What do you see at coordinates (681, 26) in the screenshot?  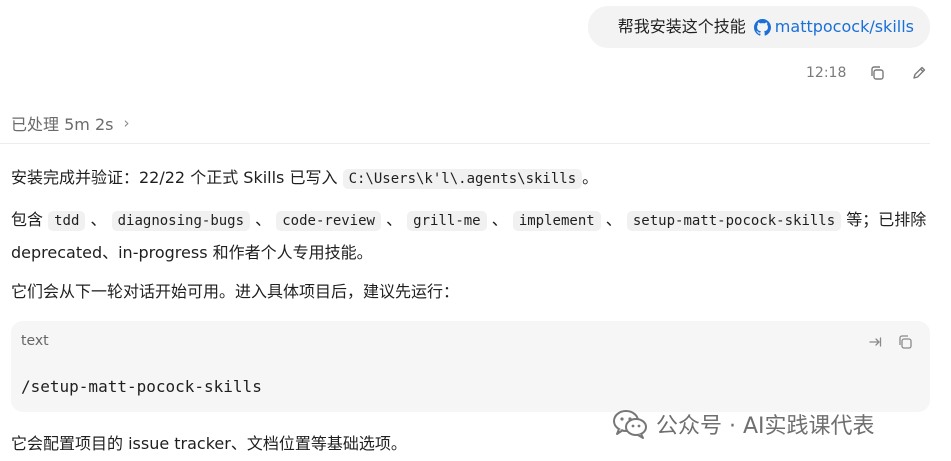 I see `user-message-text: 帮我安装这个技能` at bounding box center [681, 26].